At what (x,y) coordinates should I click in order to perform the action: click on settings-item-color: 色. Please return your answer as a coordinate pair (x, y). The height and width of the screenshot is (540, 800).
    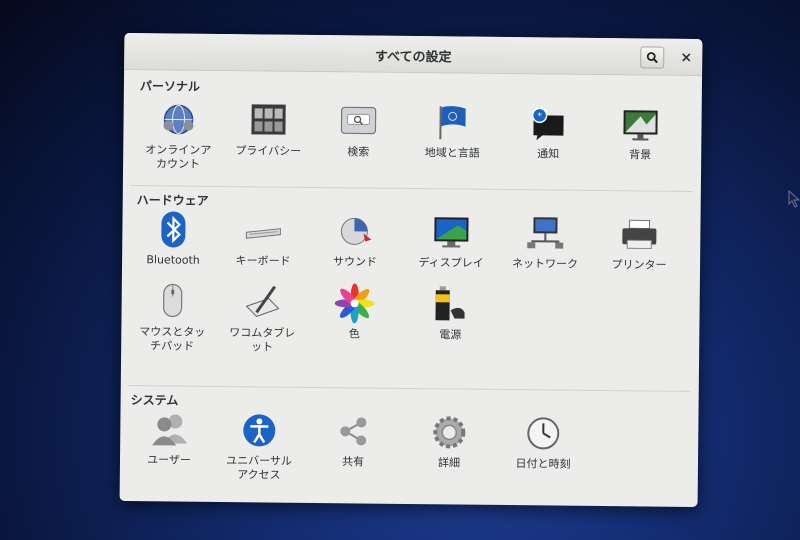
    Looking at the image, I should click on (354, 312).